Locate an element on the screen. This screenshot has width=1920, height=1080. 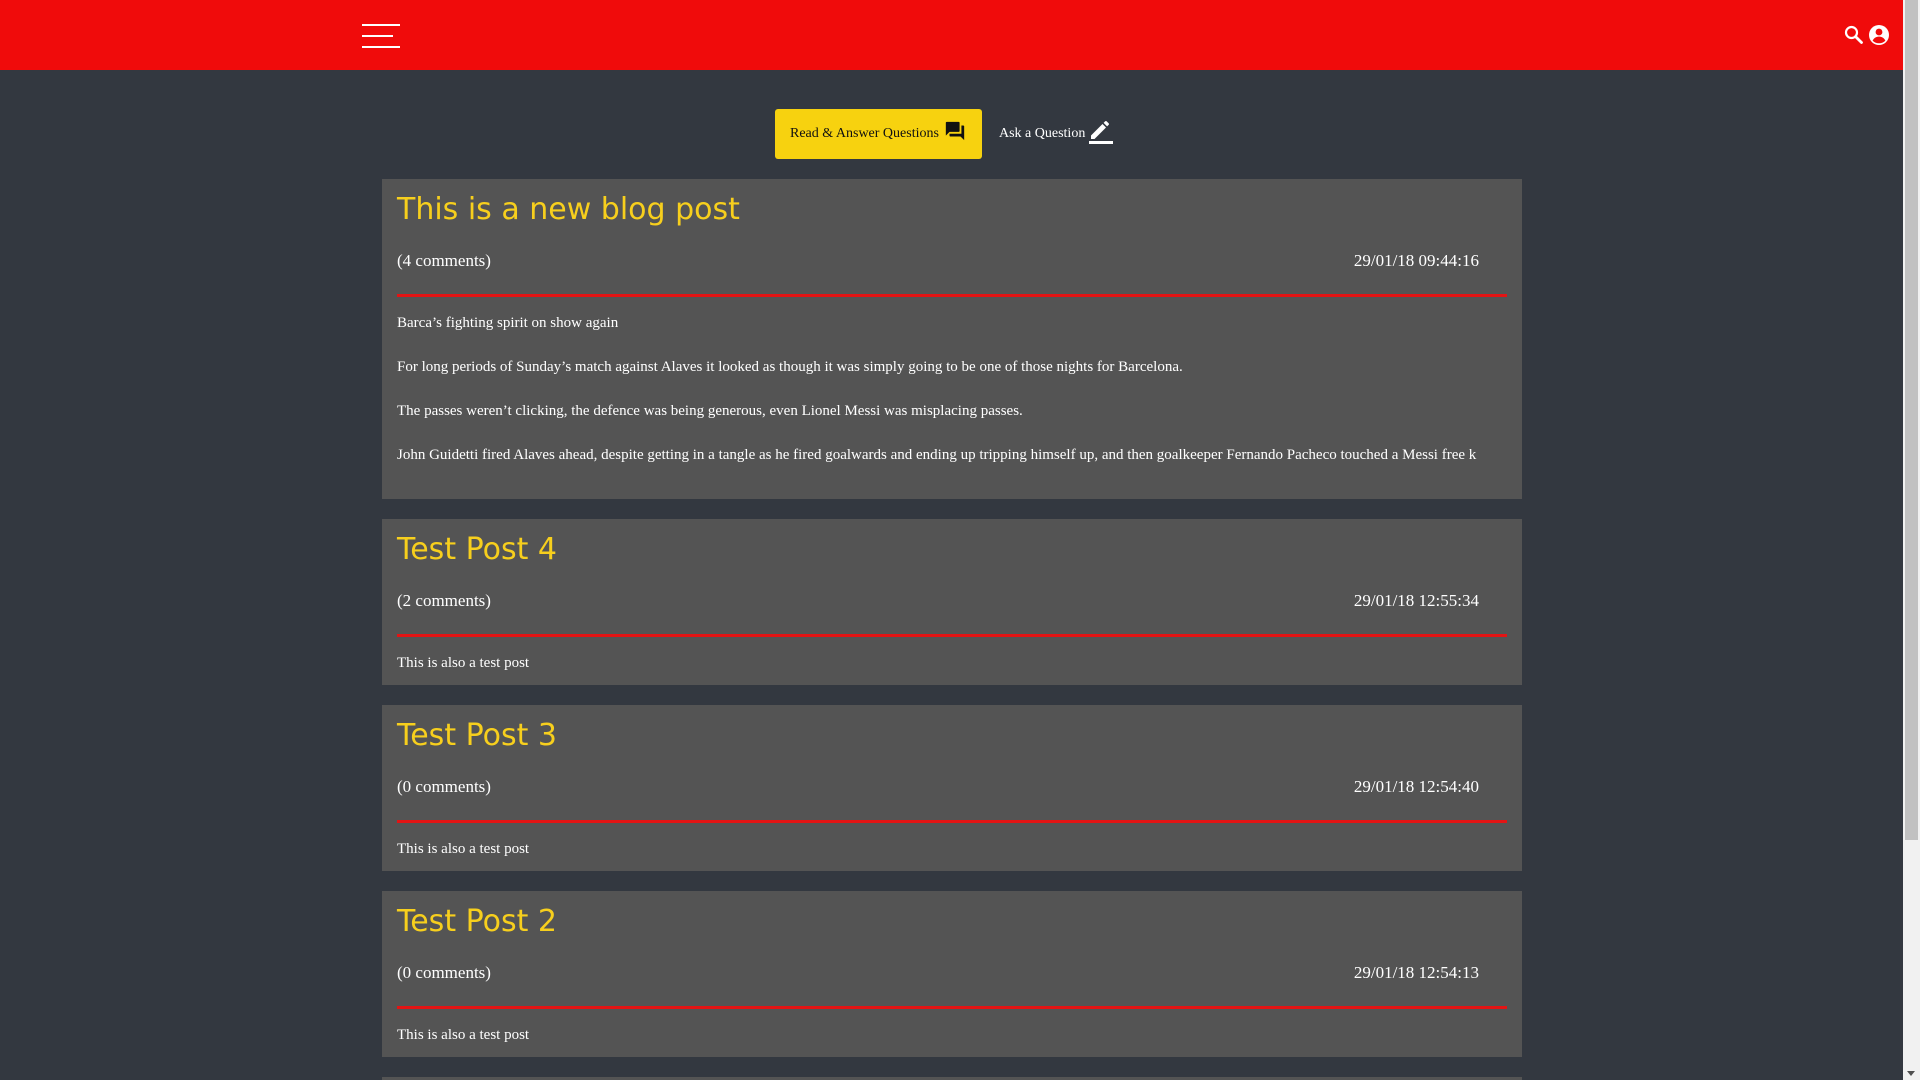
post-comments-count: (2 comments) is located at coordinates (444, 601).